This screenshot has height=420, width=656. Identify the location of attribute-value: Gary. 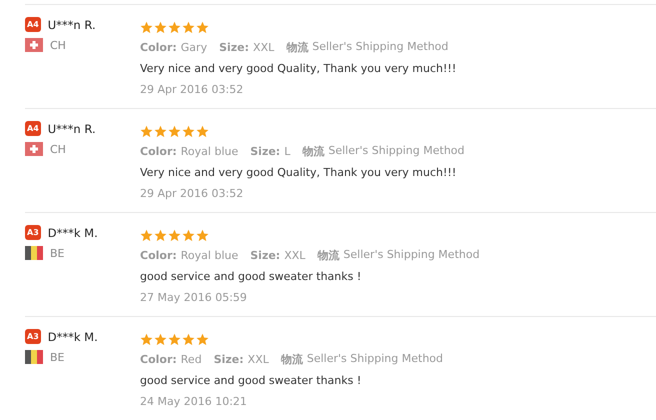
(194, 47).